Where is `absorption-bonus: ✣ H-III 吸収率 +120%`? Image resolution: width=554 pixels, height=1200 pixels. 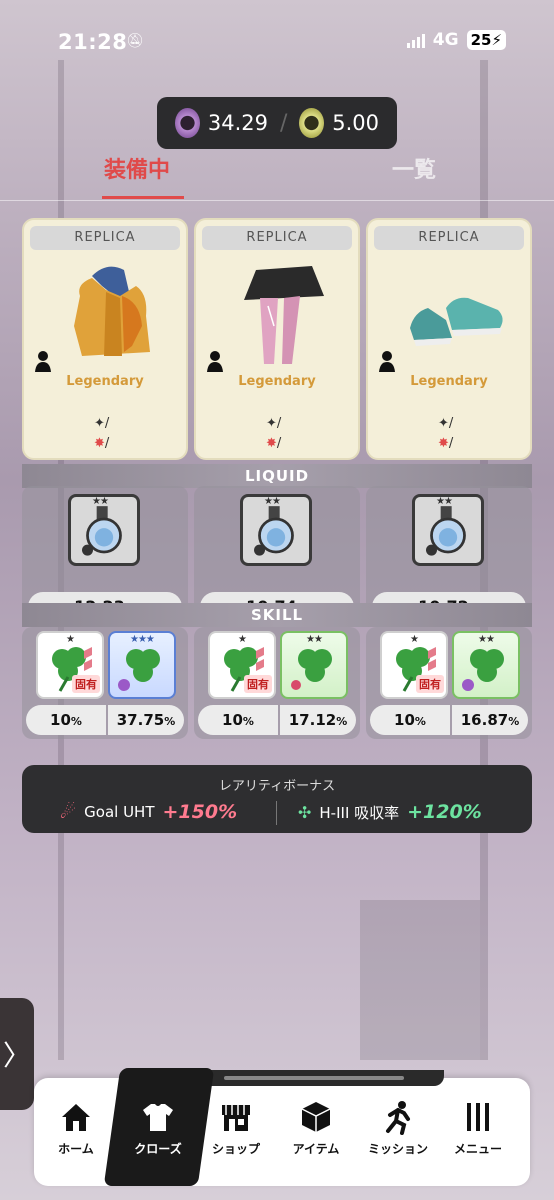
absorption-bonus: ✣ H-III 吸収率 +120% is located at coordinates (390, 812).